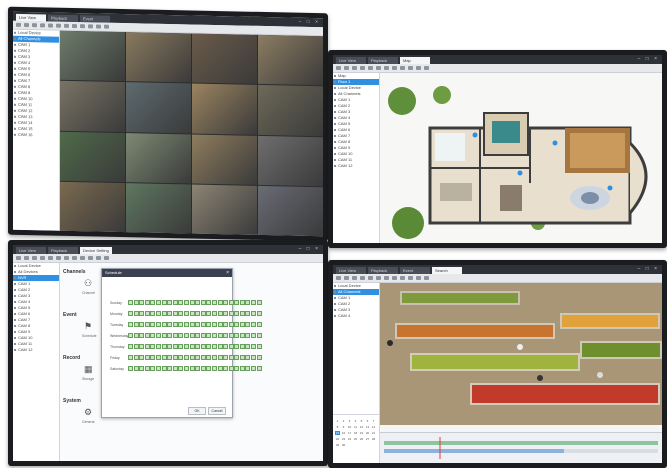  What do you see at coordinates (343, 433) in the screenshot?
I see `calendar-day: 16` at bounding box center [343, 433].